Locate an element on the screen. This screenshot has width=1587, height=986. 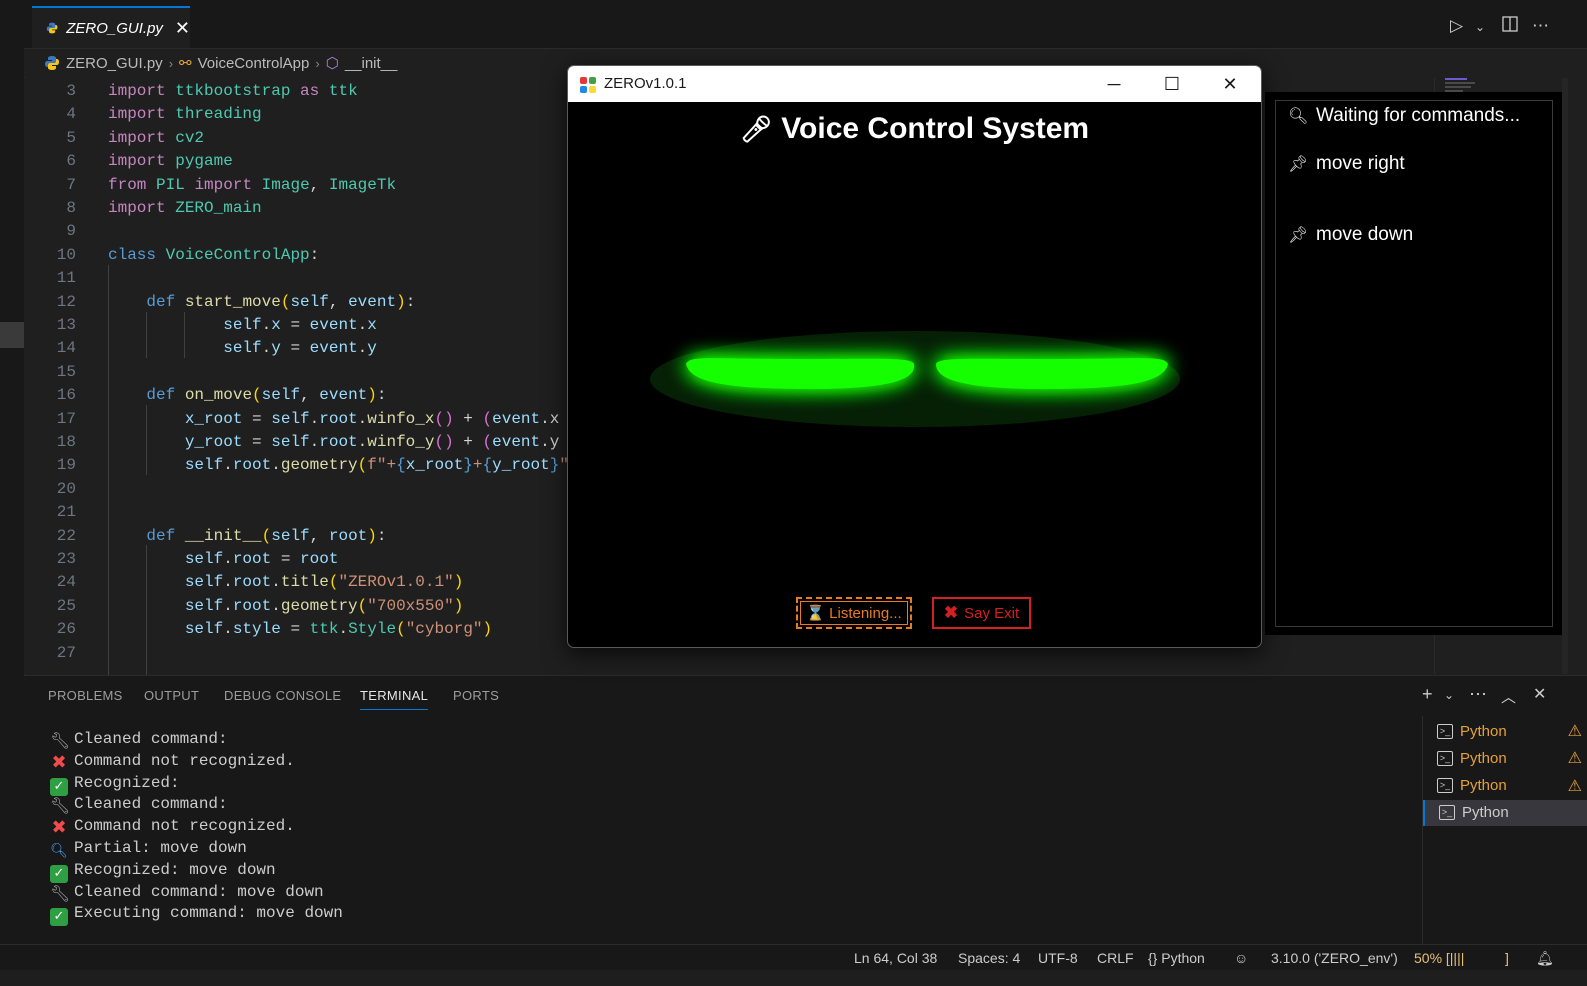
minimize-icon: ─ is located at coordinates (1114, 84).